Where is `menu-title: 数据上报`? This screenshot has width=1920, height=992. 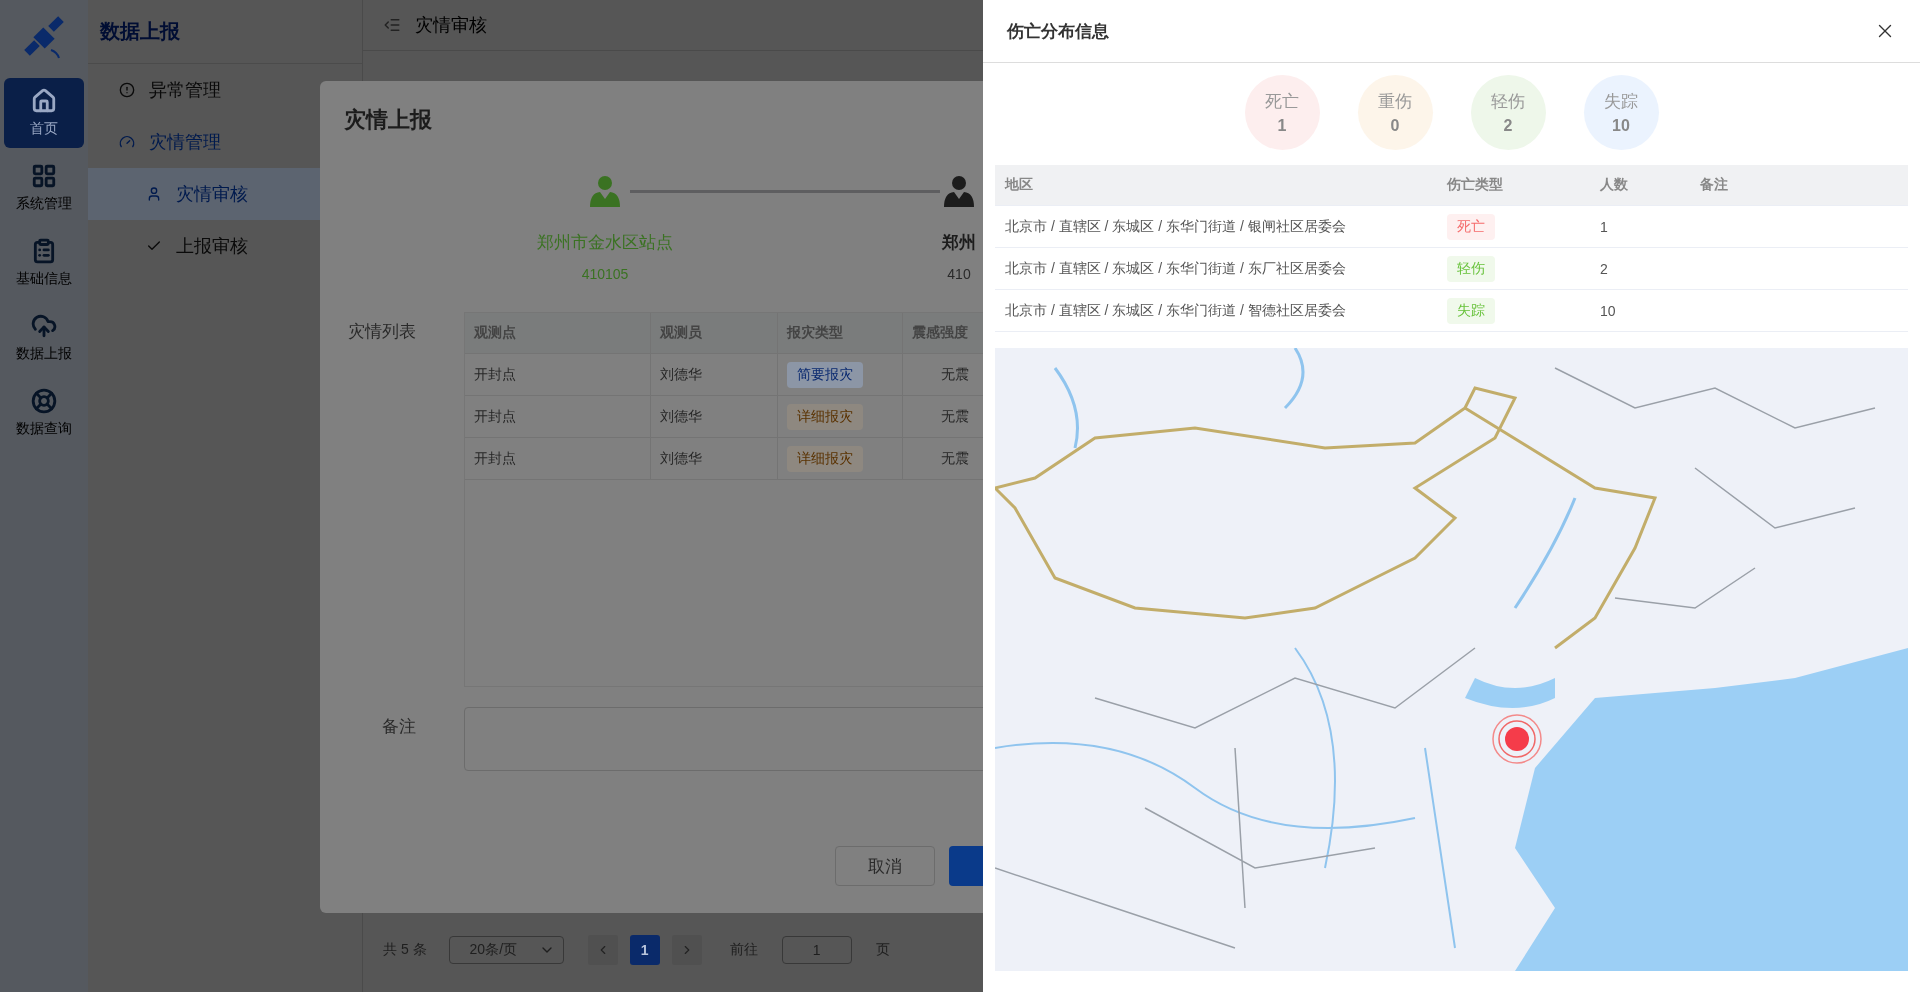 menu-title: 数据上报 is located at coordinates (140, 31).